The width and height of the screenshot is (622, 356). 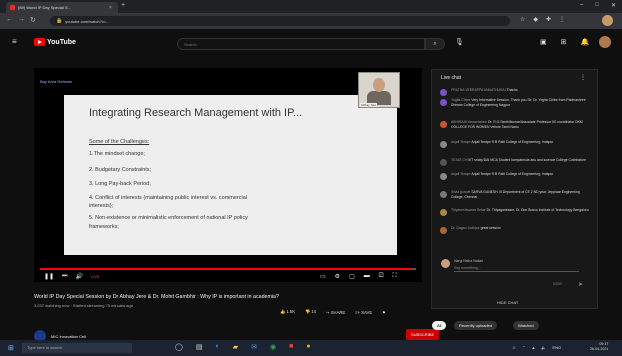 What do you see at coordinates (78, 276) in the screenshot?
I see `volume-icon: 🔊` at bounding box center [78, 276].